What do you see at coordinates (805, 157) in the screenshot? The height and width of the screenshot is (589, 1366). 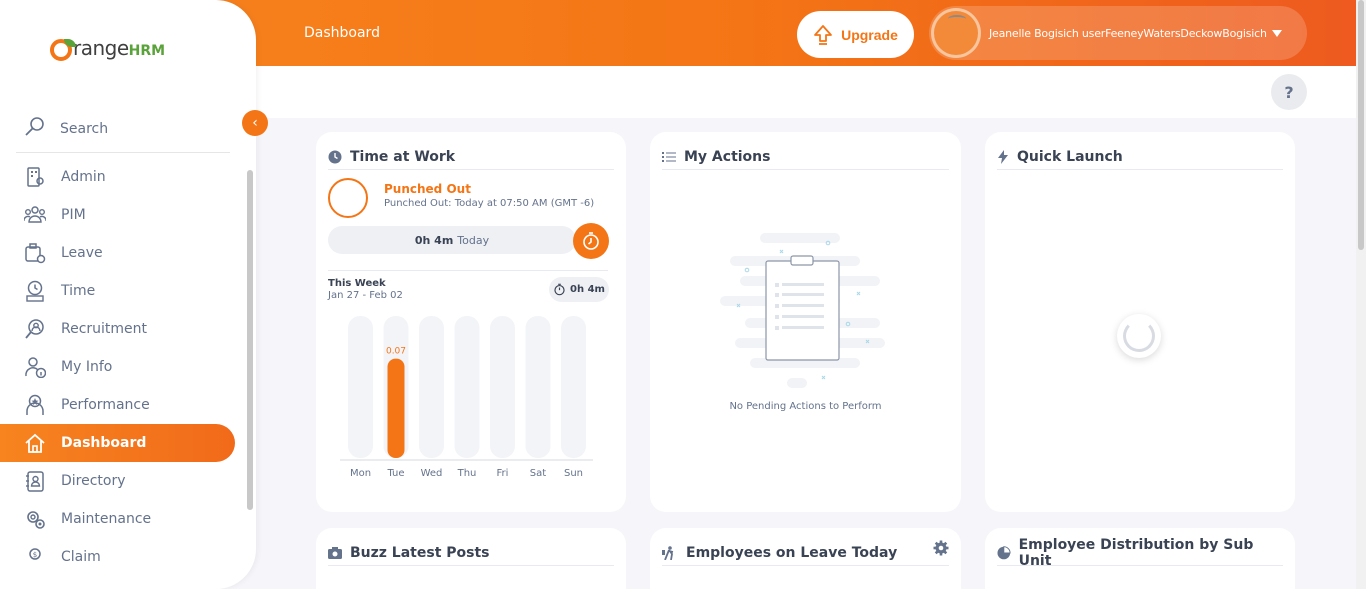 I see `card-header: My Actions` at bounding box center [805, 157].